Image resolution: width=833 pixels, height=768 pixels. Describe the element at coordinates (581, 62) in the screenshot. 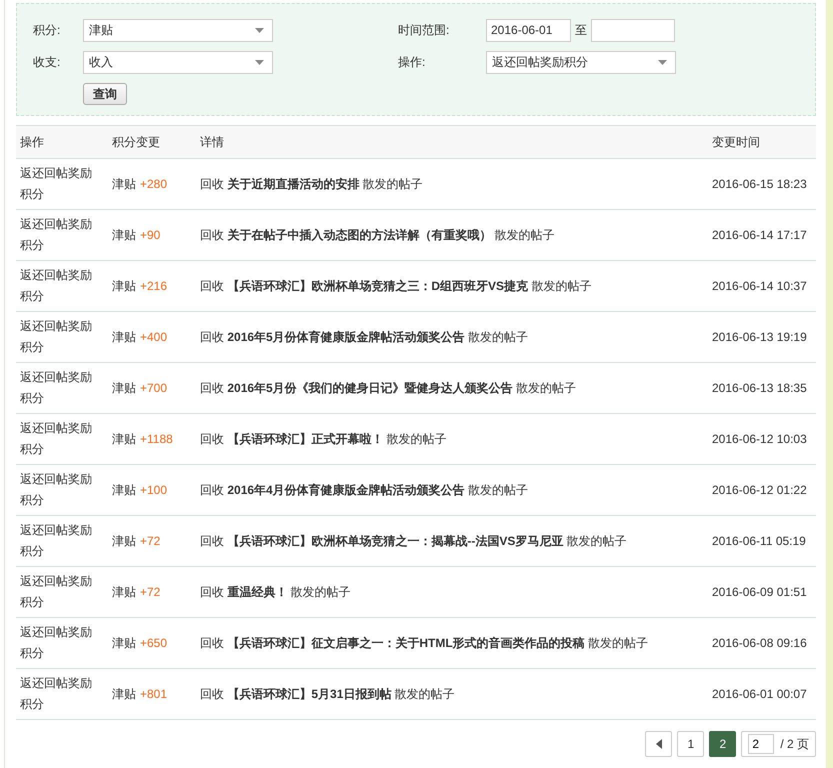

I see `select-field: 返还回帖奖励积分` at that location.